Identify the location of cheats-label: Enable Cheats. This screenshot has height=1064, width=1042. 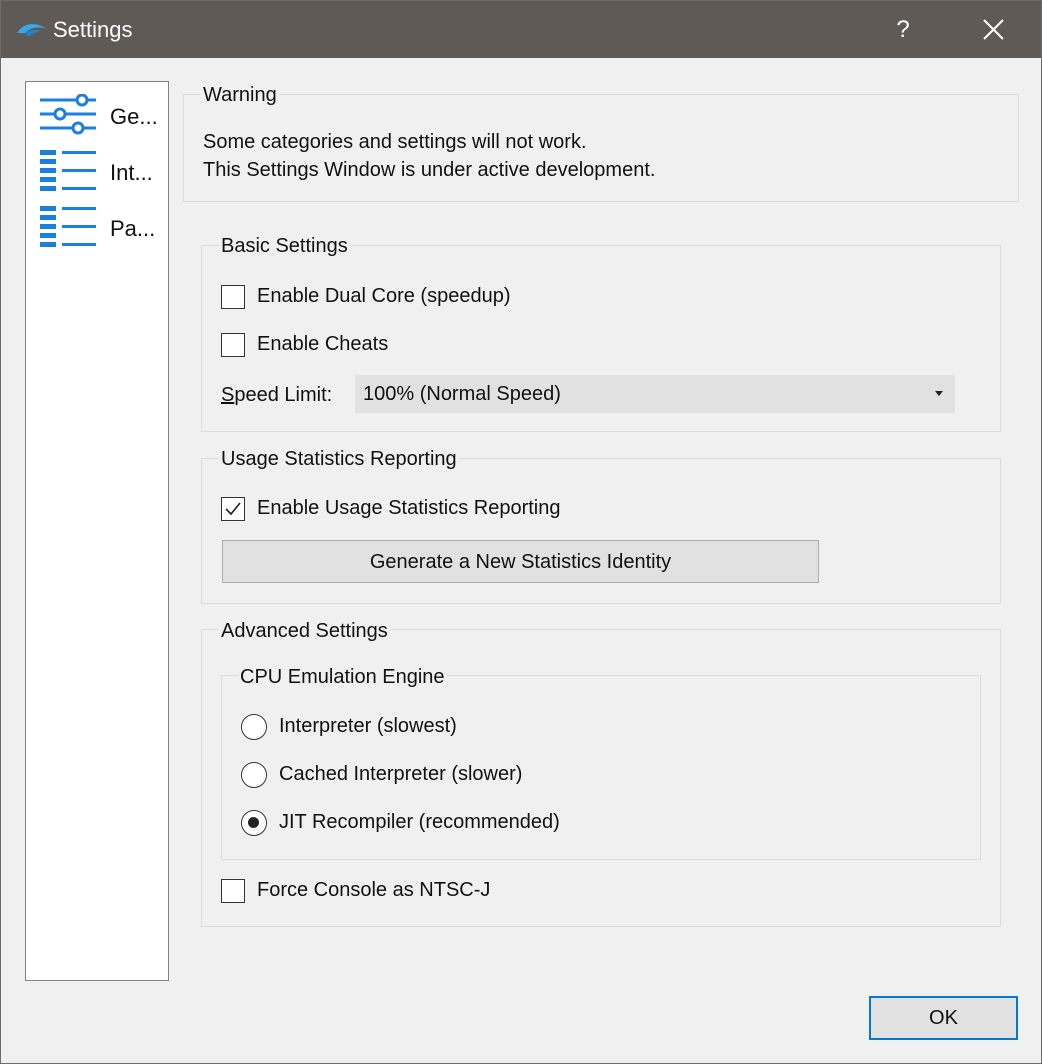
(323, 344).